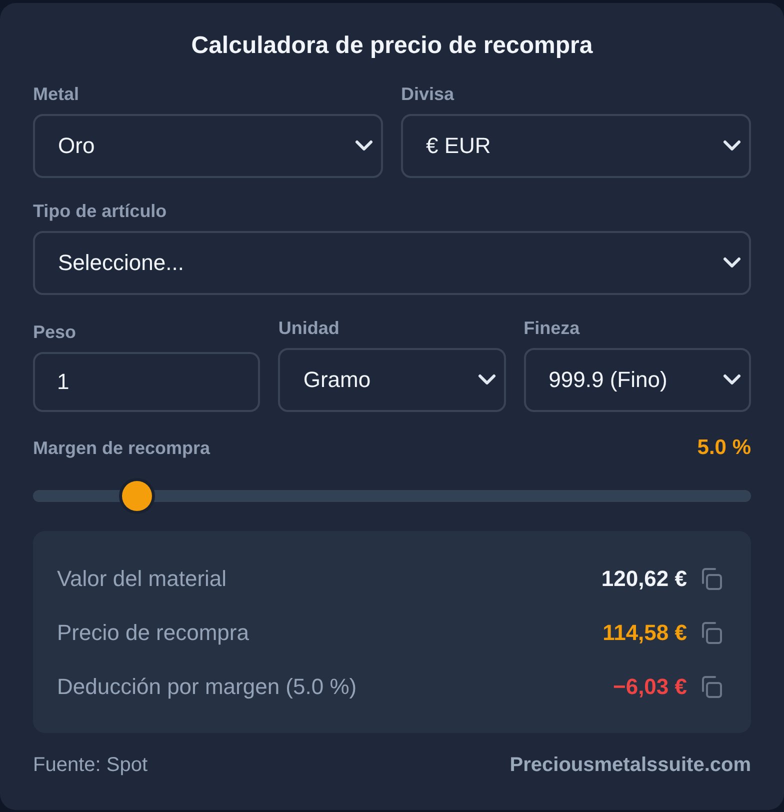 This screenshot has width=784, height=812. I want to click on calculator-title: Calculadora de precio de recompra, so click(392, 46).